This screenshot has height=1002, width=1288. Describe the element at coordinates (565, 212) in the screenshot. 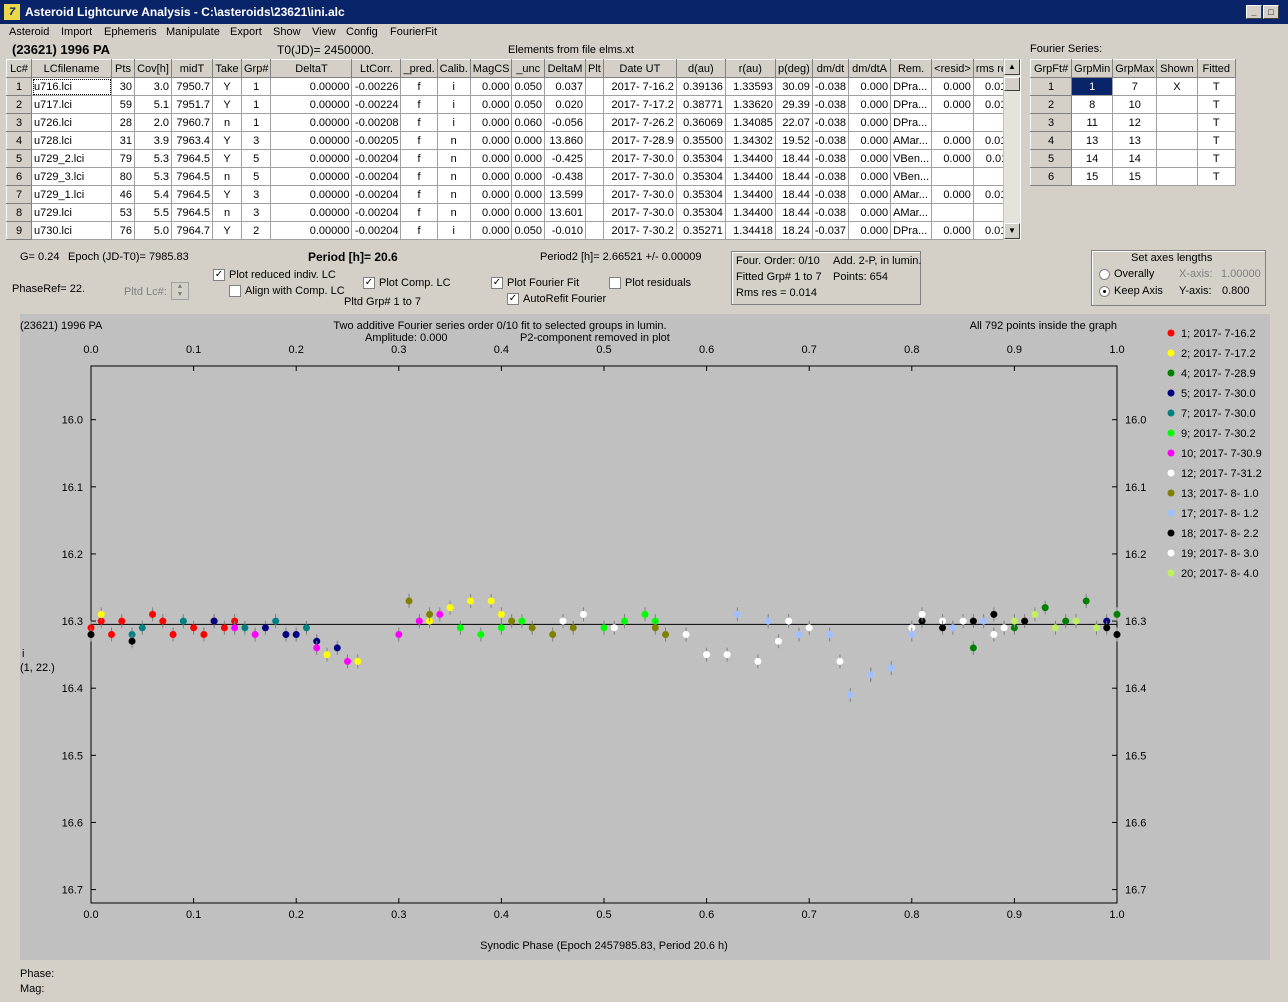

I see `table-cell: 13.601` at that location.